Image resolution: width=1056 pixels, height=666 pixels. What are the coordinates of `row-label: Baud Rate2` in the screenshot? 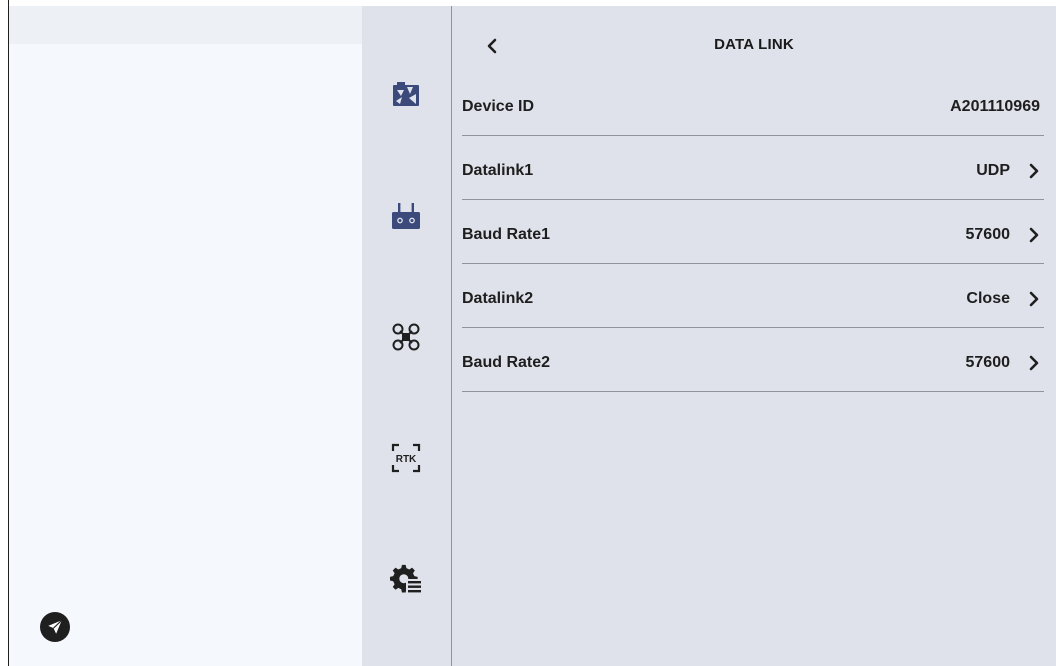 It's located at (506, 362).